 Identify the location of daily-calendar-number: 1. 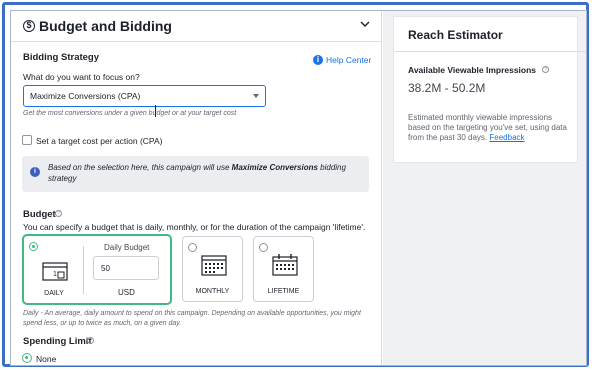
(55, 274).